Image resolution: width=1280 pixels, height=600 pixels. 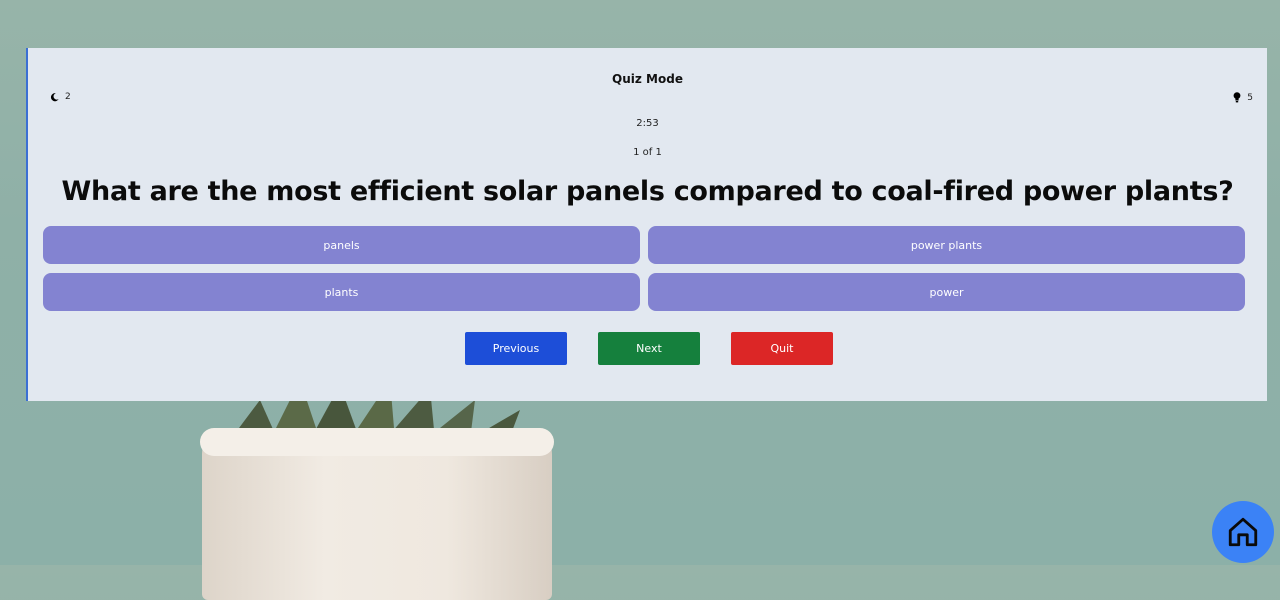 What do you see at coordinates (377, 442) in the screenshot?
I see `plant-pot-rim` at bounding box center [377, 442].